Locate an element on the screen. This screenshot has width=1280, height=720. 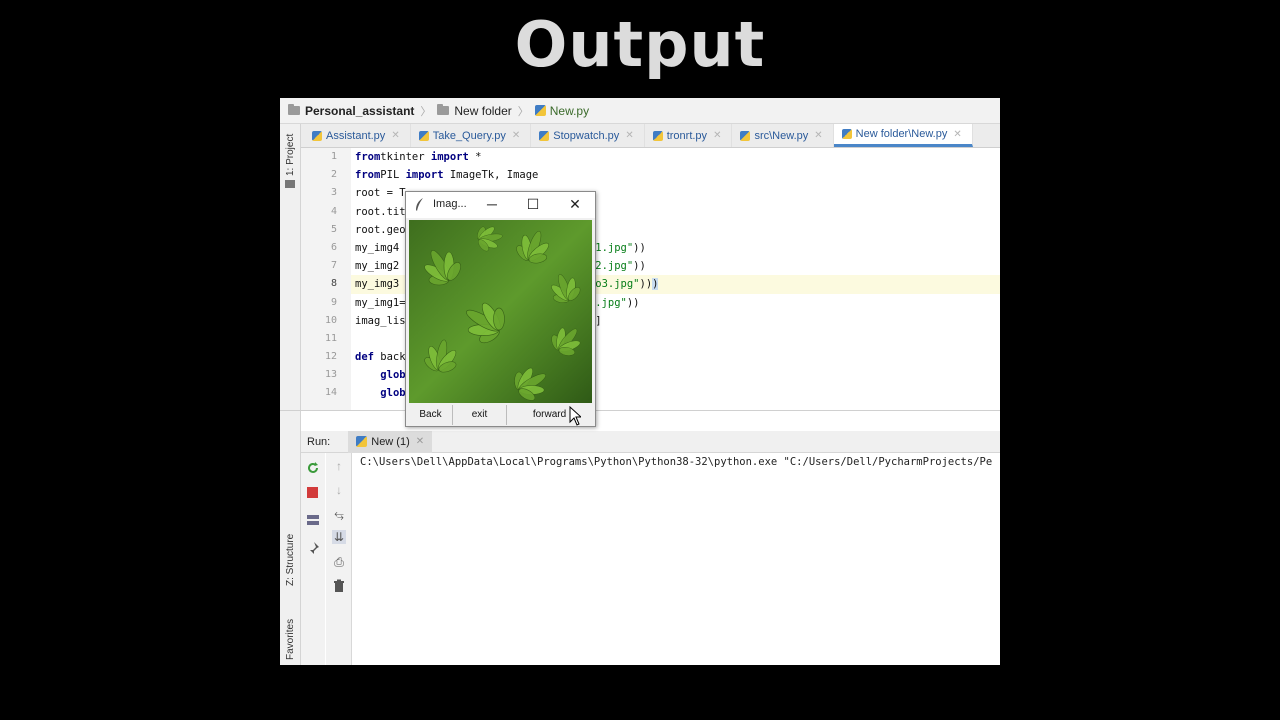
close-button: ✕ is located at coordinates (575, 204).